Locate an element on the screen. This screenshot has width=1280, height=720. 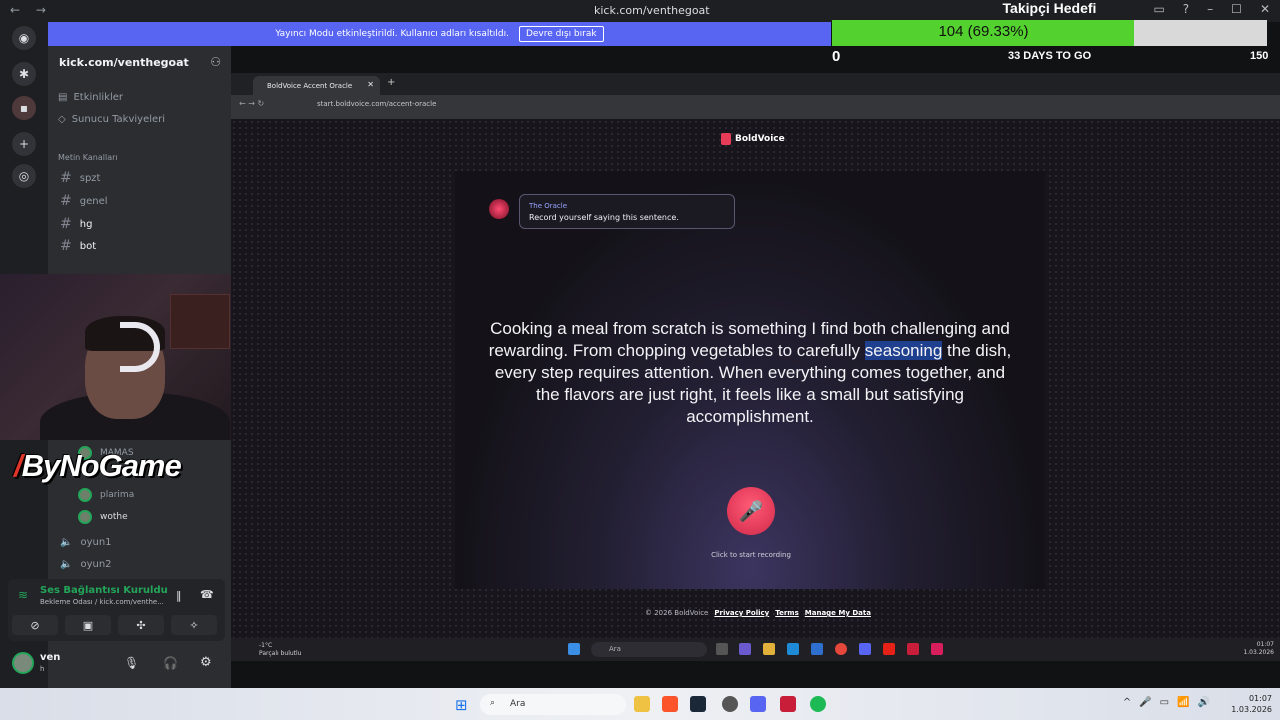
channel-spzt: # spzt is located at coordinates (80, 178).